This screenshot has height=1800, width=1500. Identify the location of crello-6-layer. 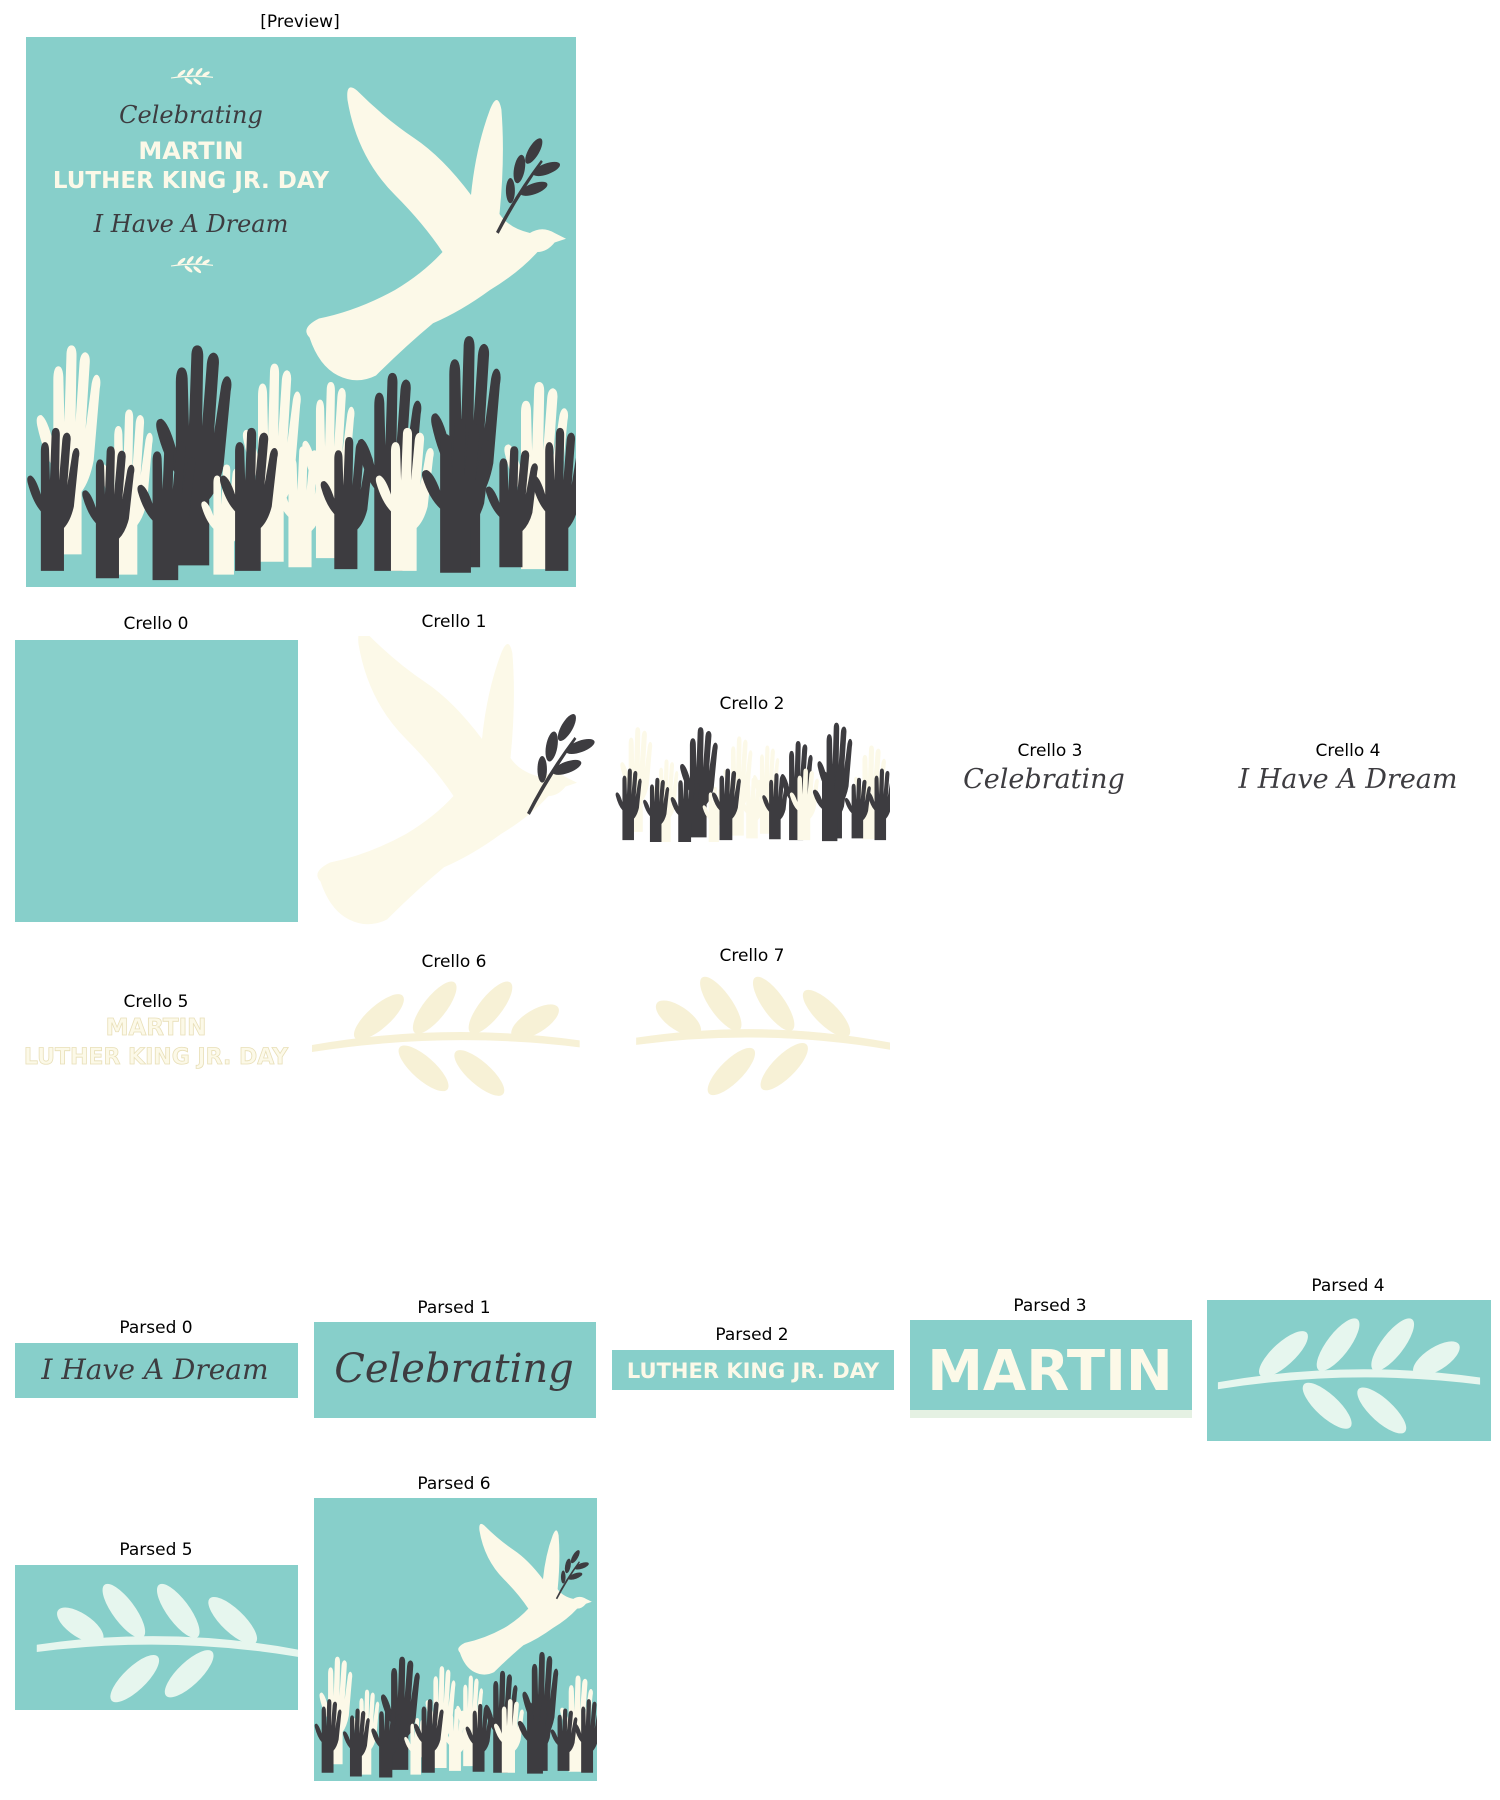
(457, 1045).